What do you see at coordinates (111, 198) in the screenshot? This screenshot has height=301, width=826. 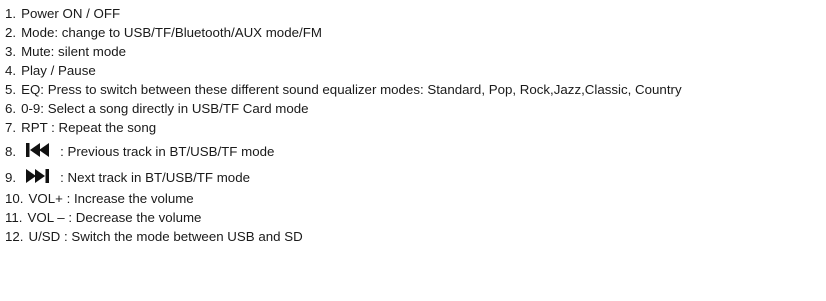 I see `item-text: VOL+ : Increase the volume` at bounding box center [111, 198].